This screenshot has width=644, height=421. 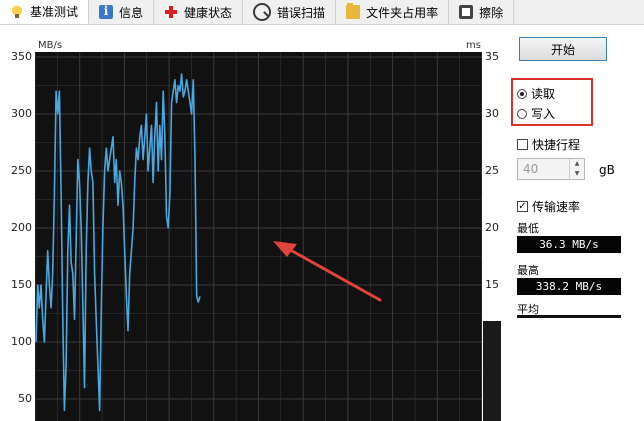 I want to click on tab-error-scan: 错误扫描, so click(x=290, y=12).